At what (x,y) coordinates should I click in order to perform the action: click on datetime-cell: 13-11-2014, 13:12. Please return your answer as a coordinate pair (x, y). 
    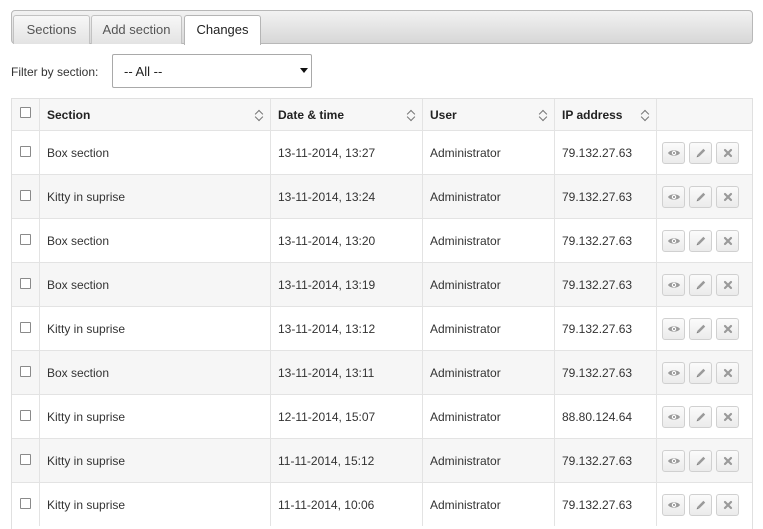
    Looking at the image, I should click on (346, 328).